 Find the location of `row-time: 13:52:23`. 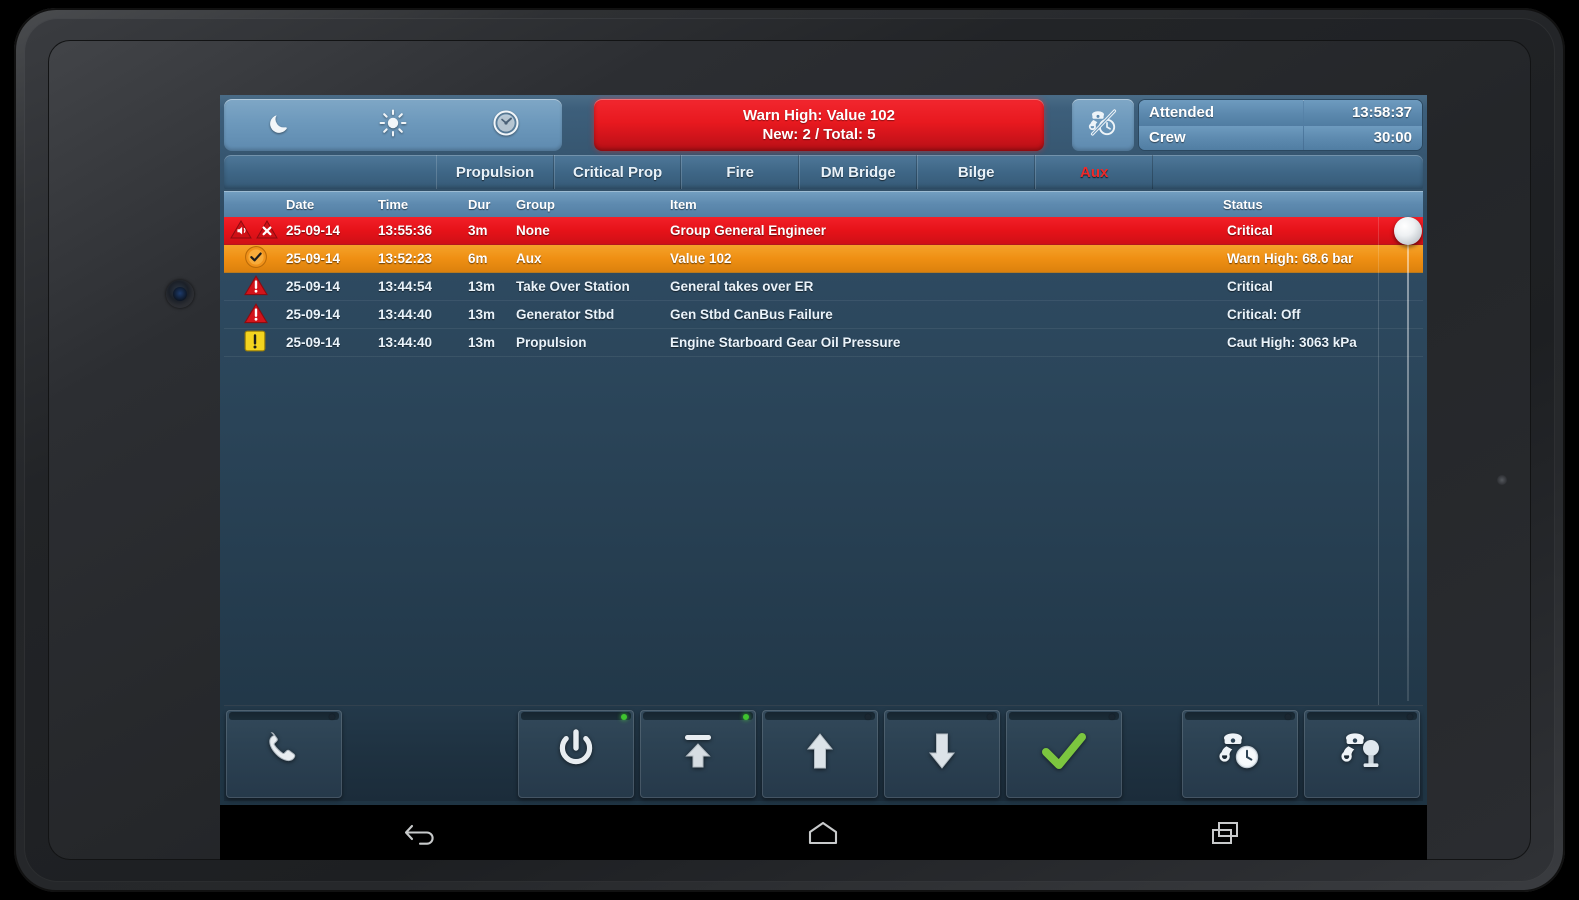

row-time: 13:52:23 is located at coordinates (405, 258).